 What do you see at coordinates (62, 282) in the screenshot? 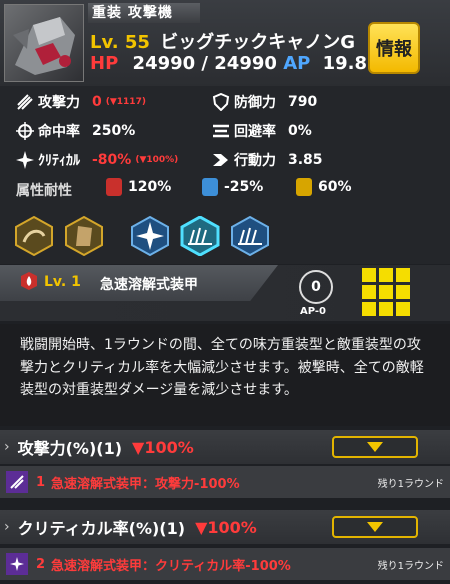
I see `skill-level: Lv. 1` at bounding box center [62, 282].